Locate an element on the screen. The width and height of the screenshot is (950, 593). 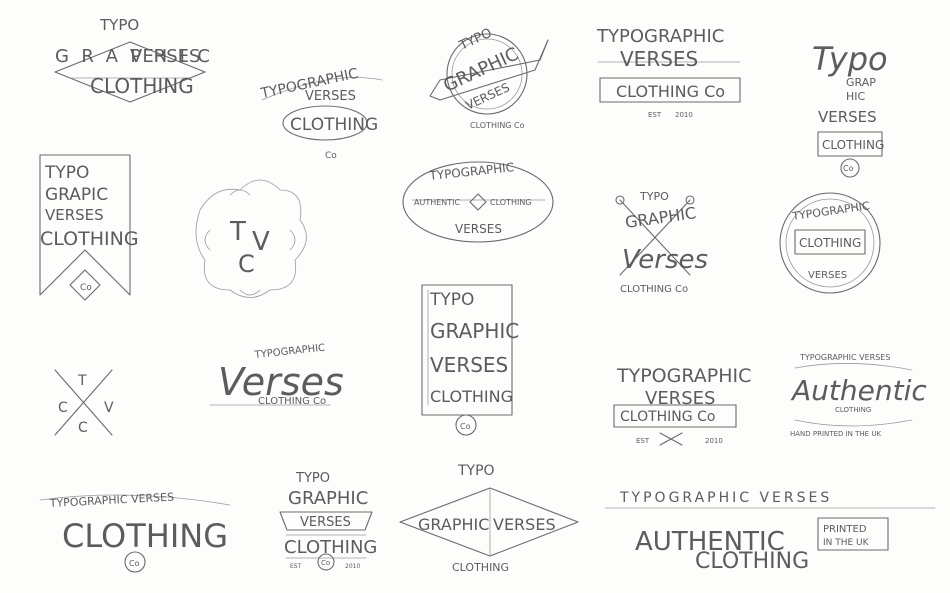
sketch-17-line-1: TYPO is located at coordinates (312, 478).